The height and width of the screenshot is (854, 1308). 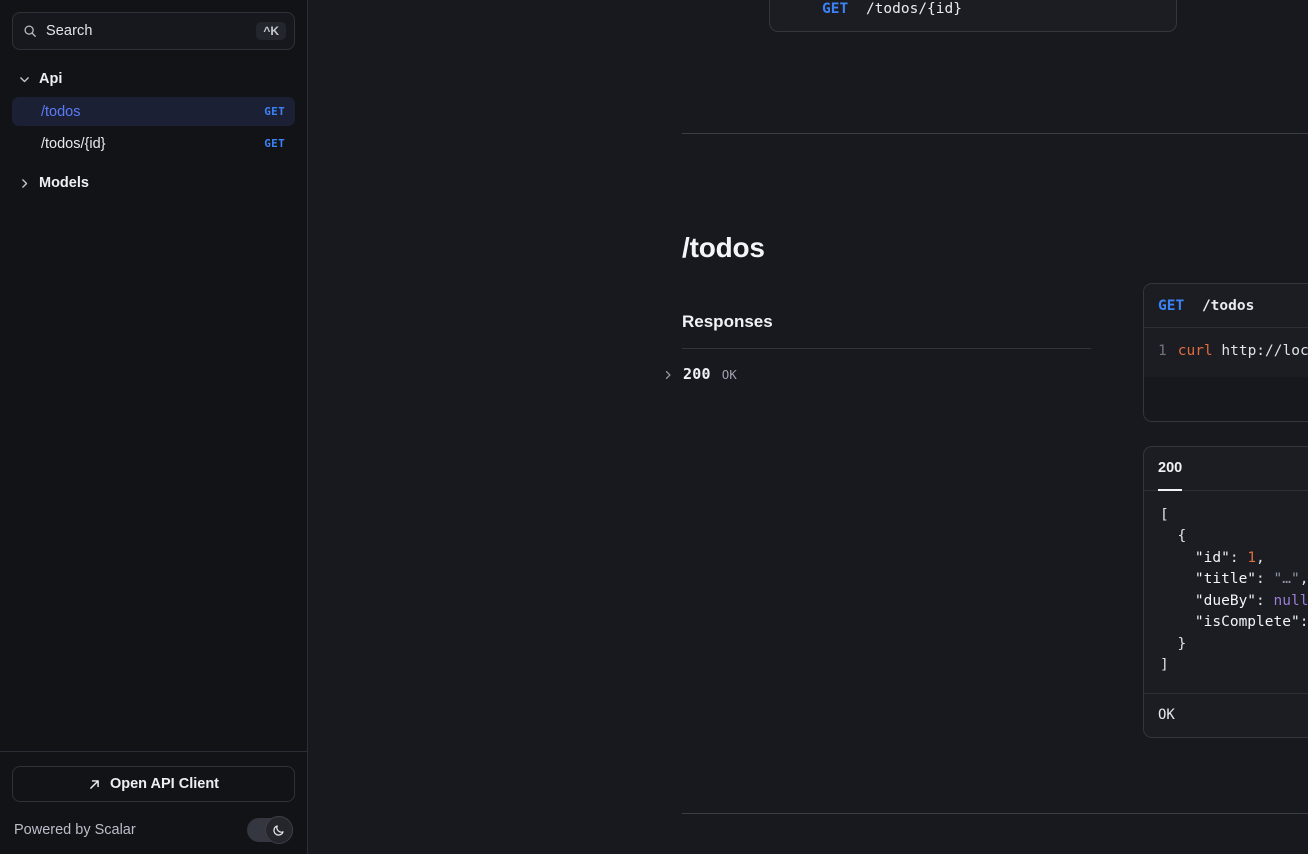 I want to click on response-json-line: "isComplete": false, so click(x=1234, y=623).